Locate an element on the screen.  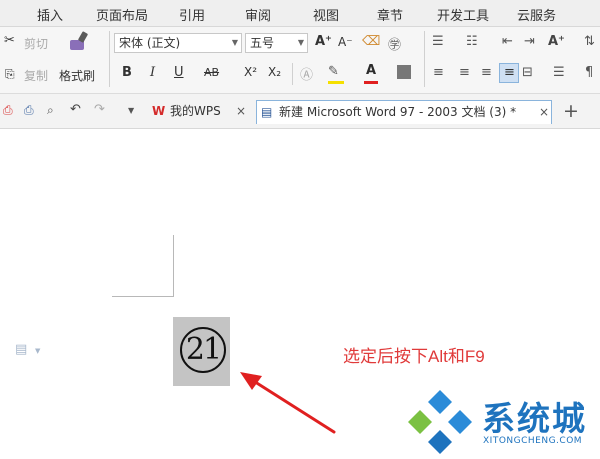
paragraph-marker-icon: ▤ is located at coordinates (21, 349).